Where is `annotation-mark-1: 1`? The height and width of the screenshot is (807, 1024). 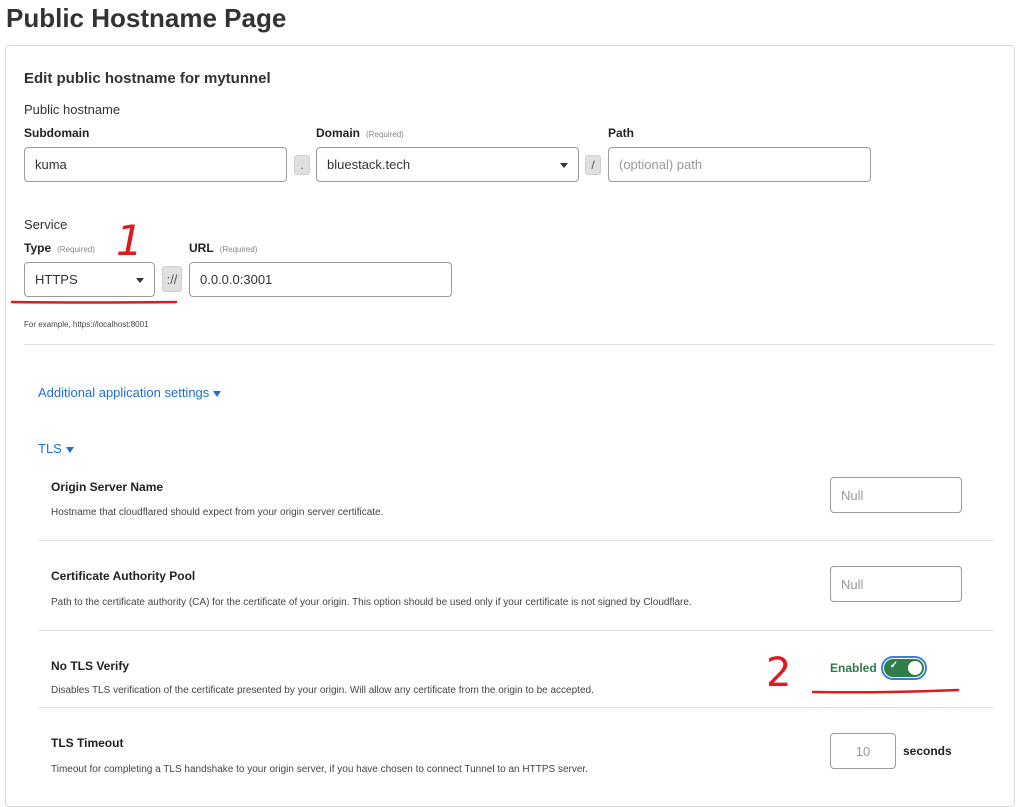
annotation-mark-1: 1 is located at coordinates (129, 240).